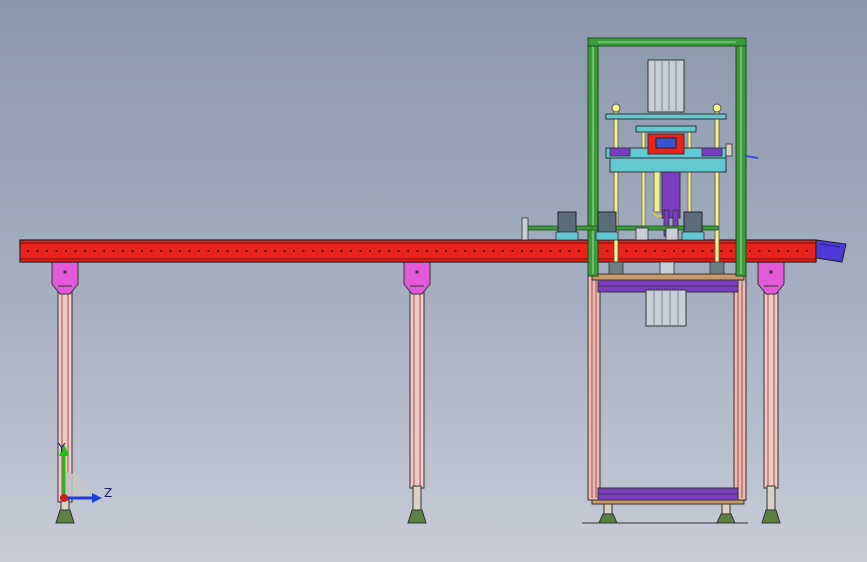  I want to click on conveyor-end-cap, so click(831, 251).